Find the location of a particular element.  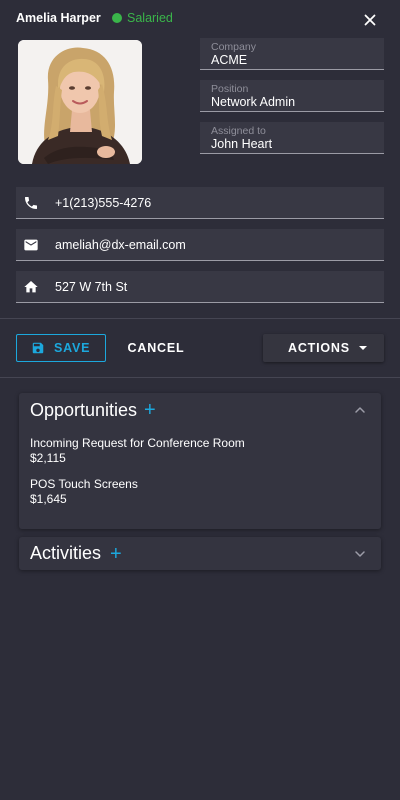

email-field: ameliah@dx-email.com is located at coordinates (200, 245).